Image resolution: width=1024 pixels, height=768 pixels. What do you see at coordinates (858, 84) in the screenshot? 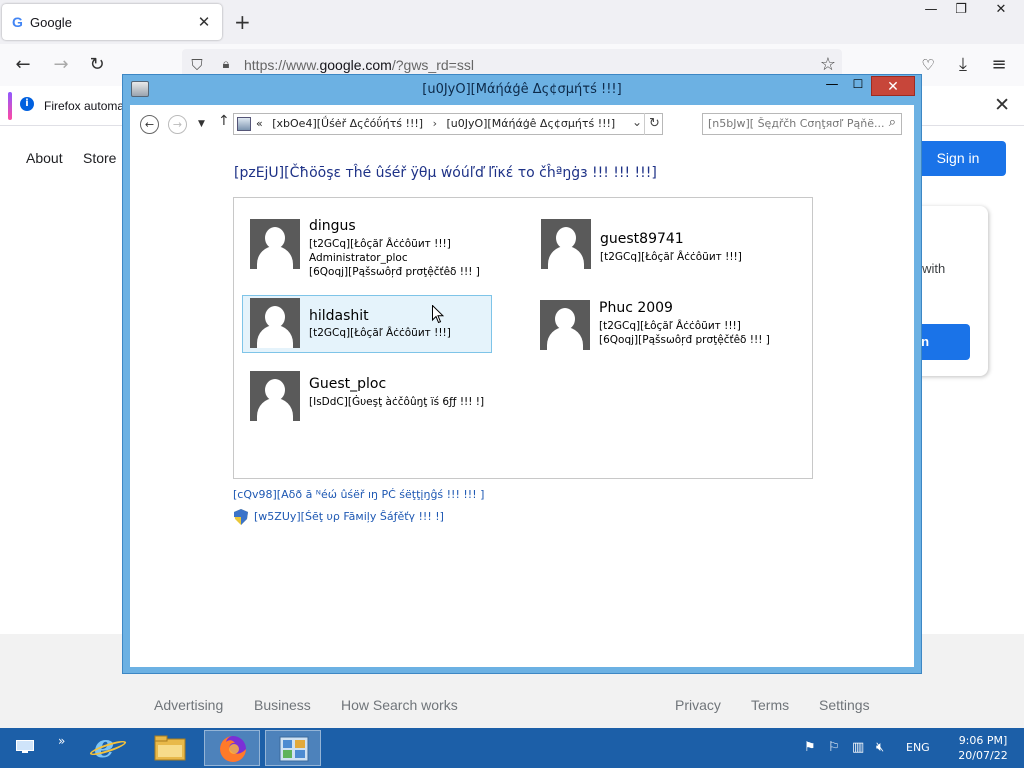
I see `window-maximize-icon: ☐` at bounding box center [858, 84].